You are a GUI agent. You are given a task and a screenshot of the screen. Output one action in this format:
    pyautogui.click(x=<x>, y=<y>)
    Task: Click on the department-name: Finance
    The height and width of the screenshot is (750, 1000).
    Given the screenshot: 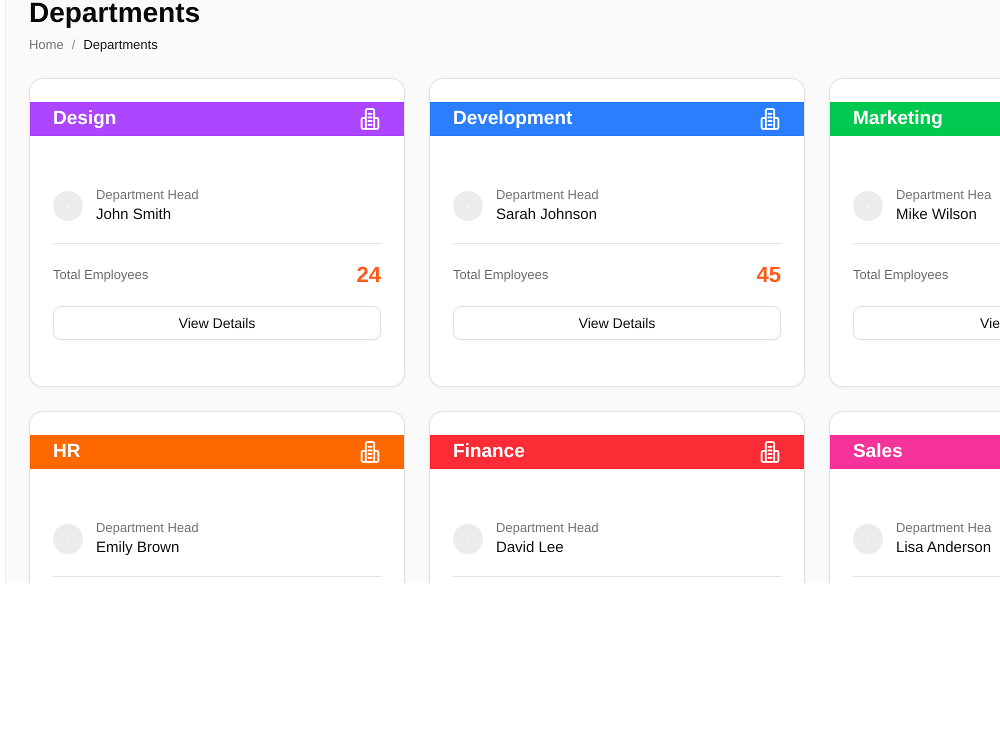 What is the action you would take?
    pyautogui.click(x=489, y=452)
    